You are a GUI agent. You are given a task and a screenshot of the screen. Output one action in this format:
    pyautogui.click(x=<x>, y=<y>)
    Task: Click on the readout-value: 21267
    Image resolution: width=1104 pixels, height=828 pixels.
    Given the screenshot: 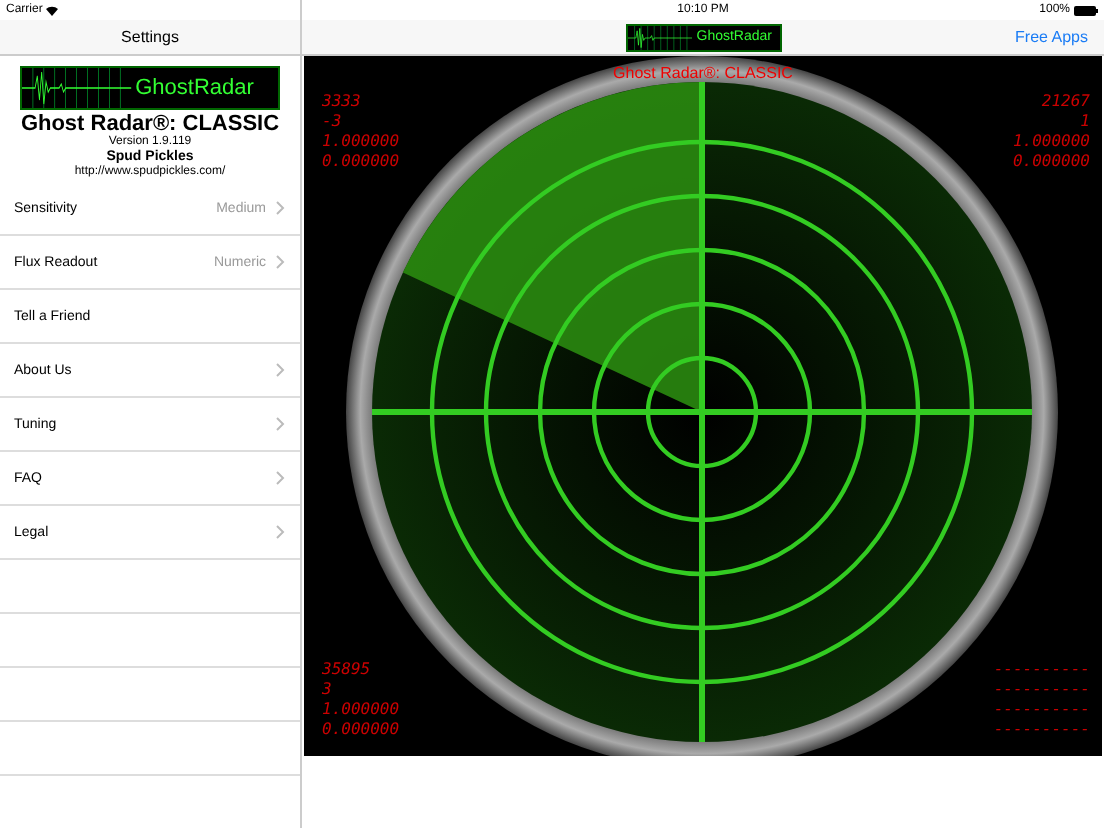 What is the action you would take?
    pyautogui.click(x=1065, y=102)
    